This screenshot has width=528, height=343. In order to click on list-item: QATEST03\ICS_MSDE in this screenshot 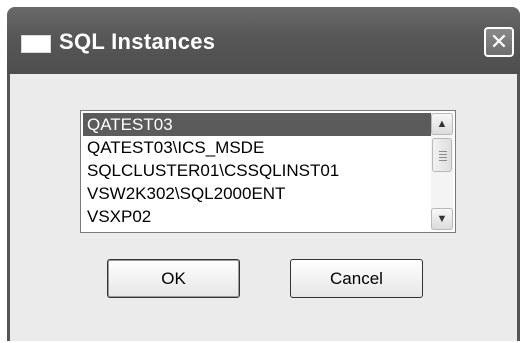, I will do `click(257, 147)`.